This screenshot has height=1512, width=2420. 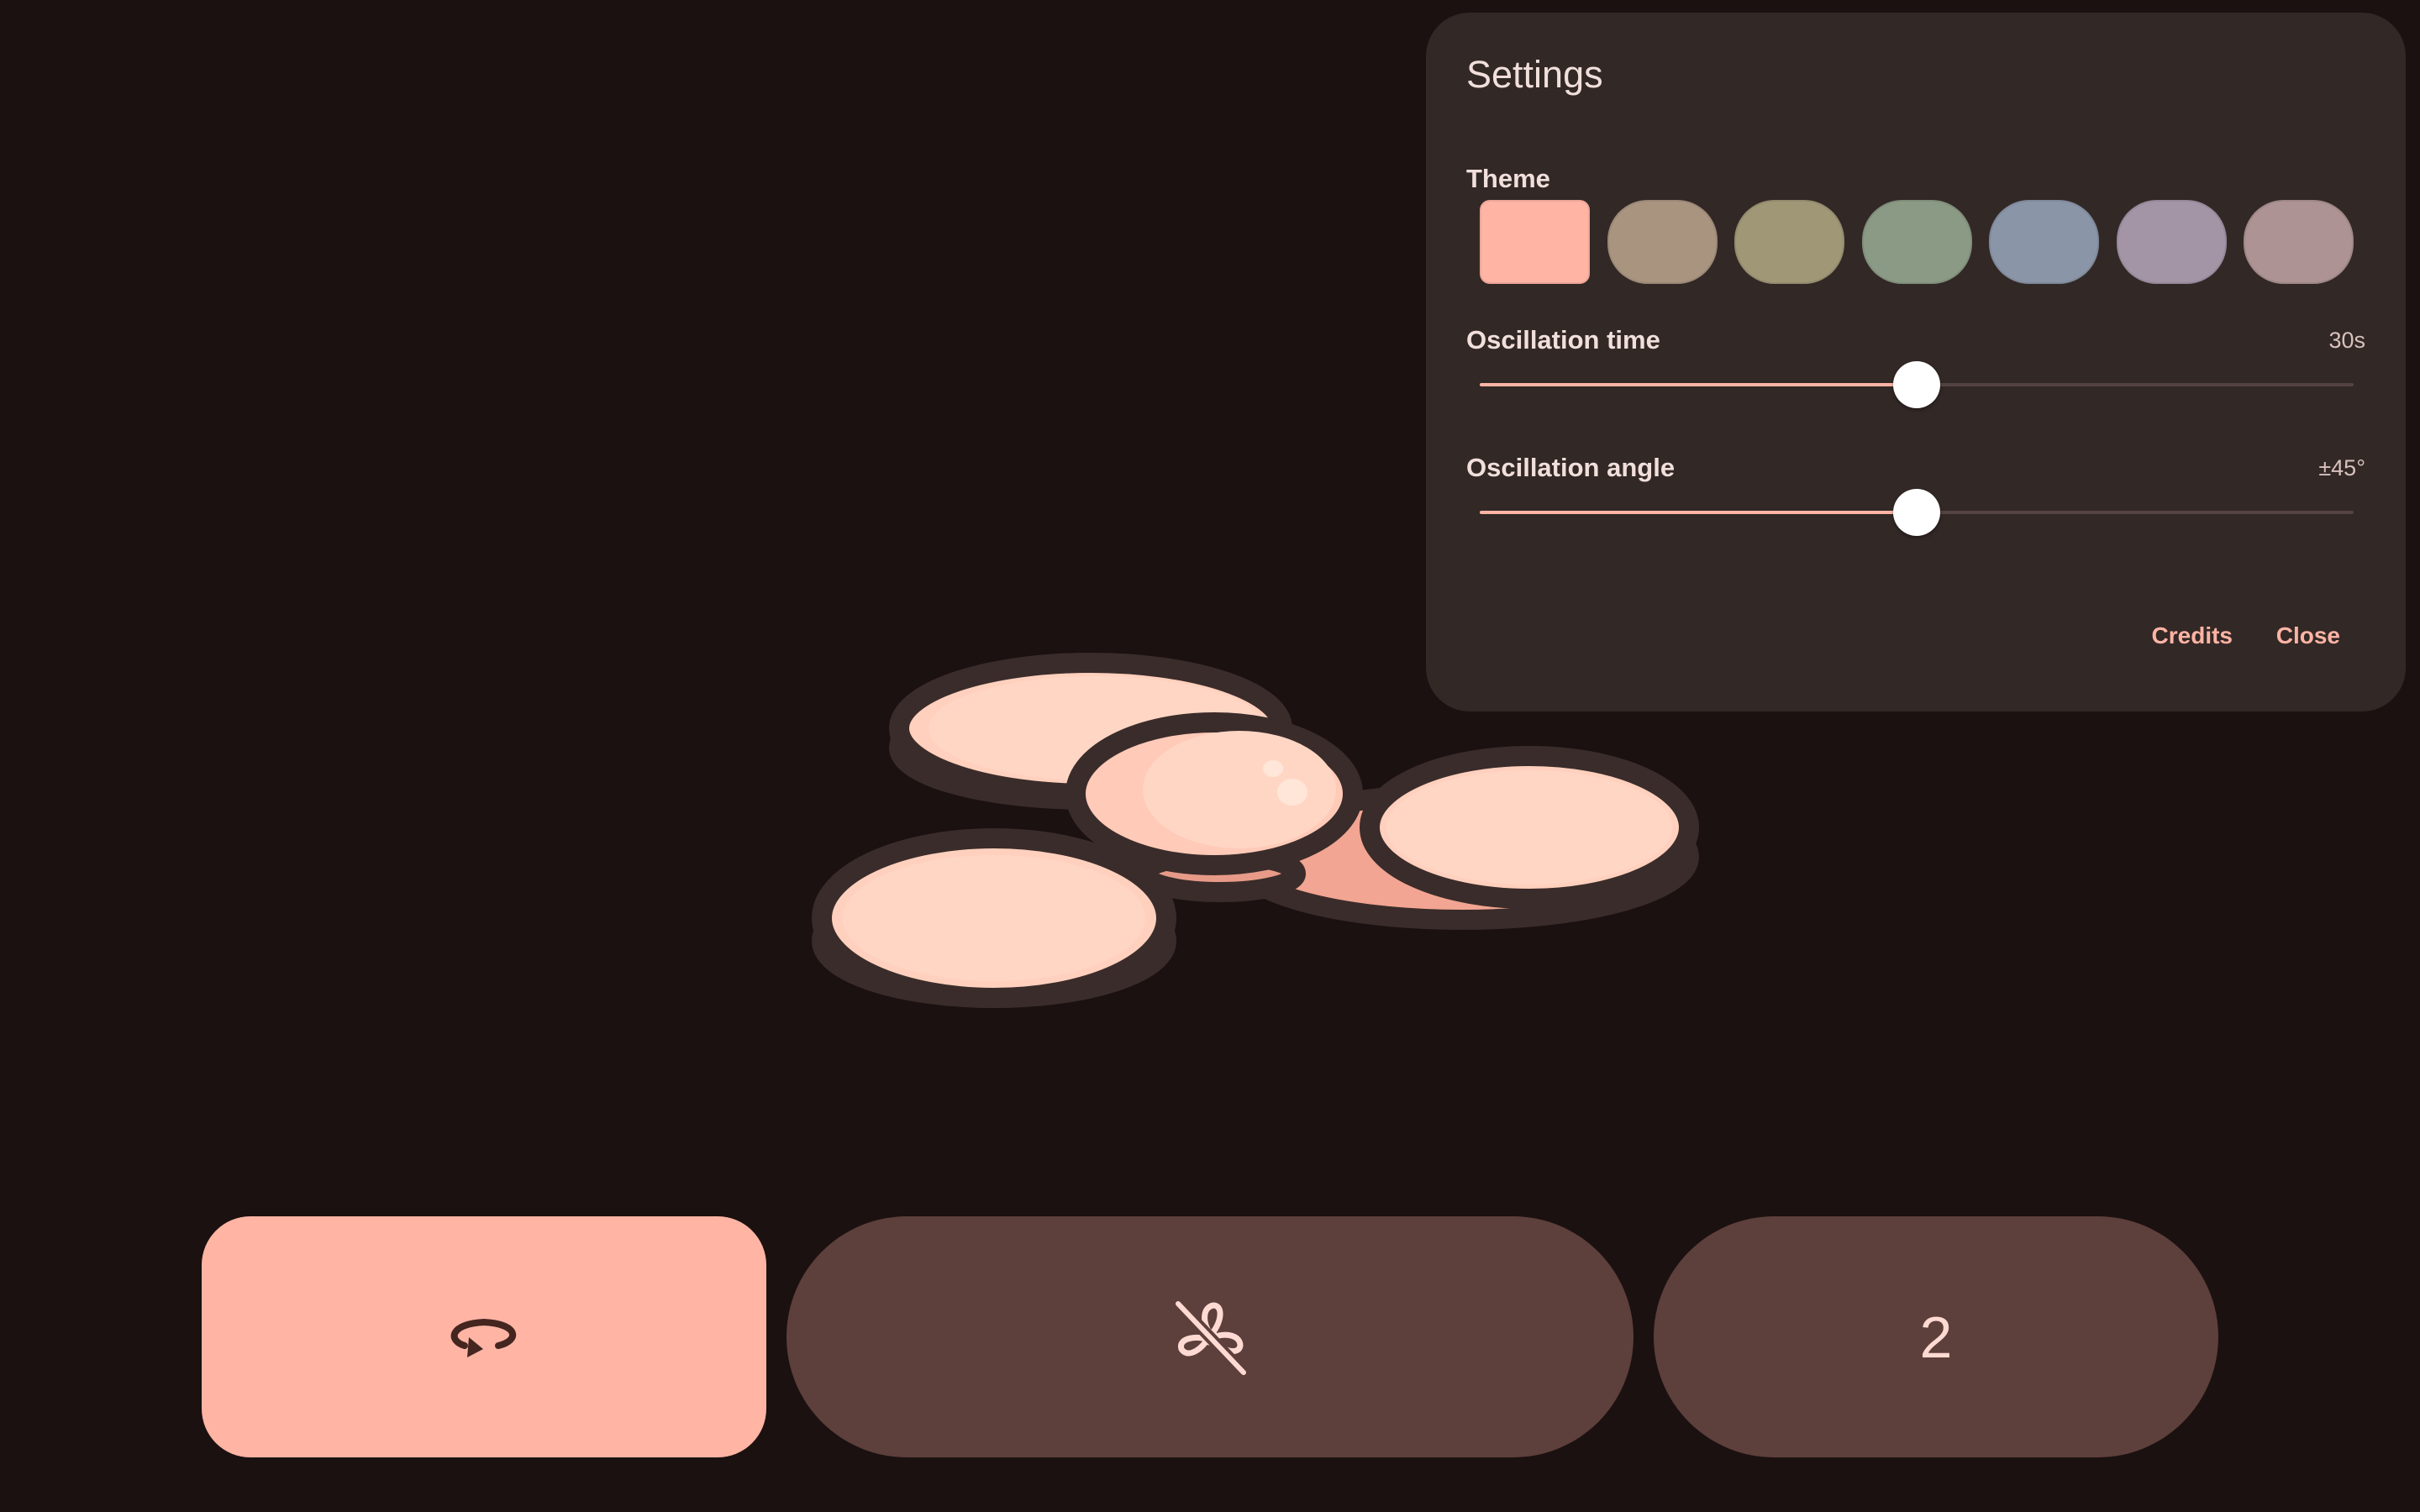 I want to click on oscillation-time-value: 30s, so click(x=2346, y=340).